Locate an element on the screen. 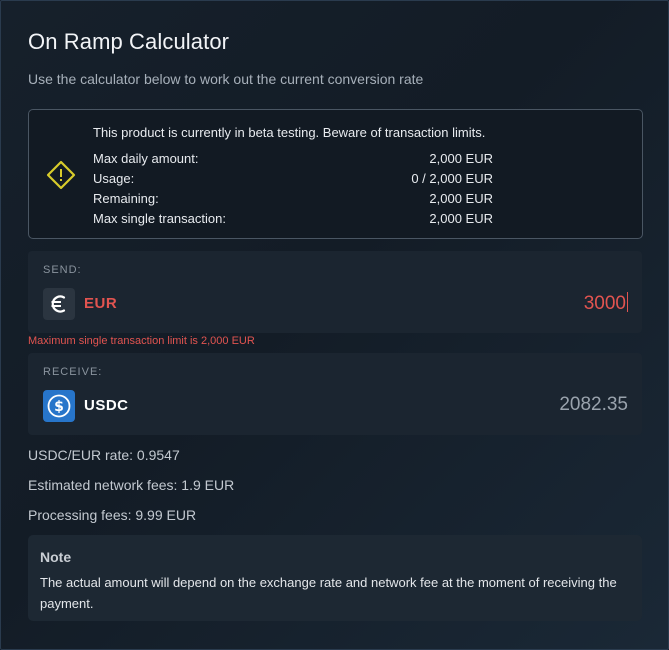  network-fees: Estimated network fees: 1.9 EUR is located at coordinates (131, 485).